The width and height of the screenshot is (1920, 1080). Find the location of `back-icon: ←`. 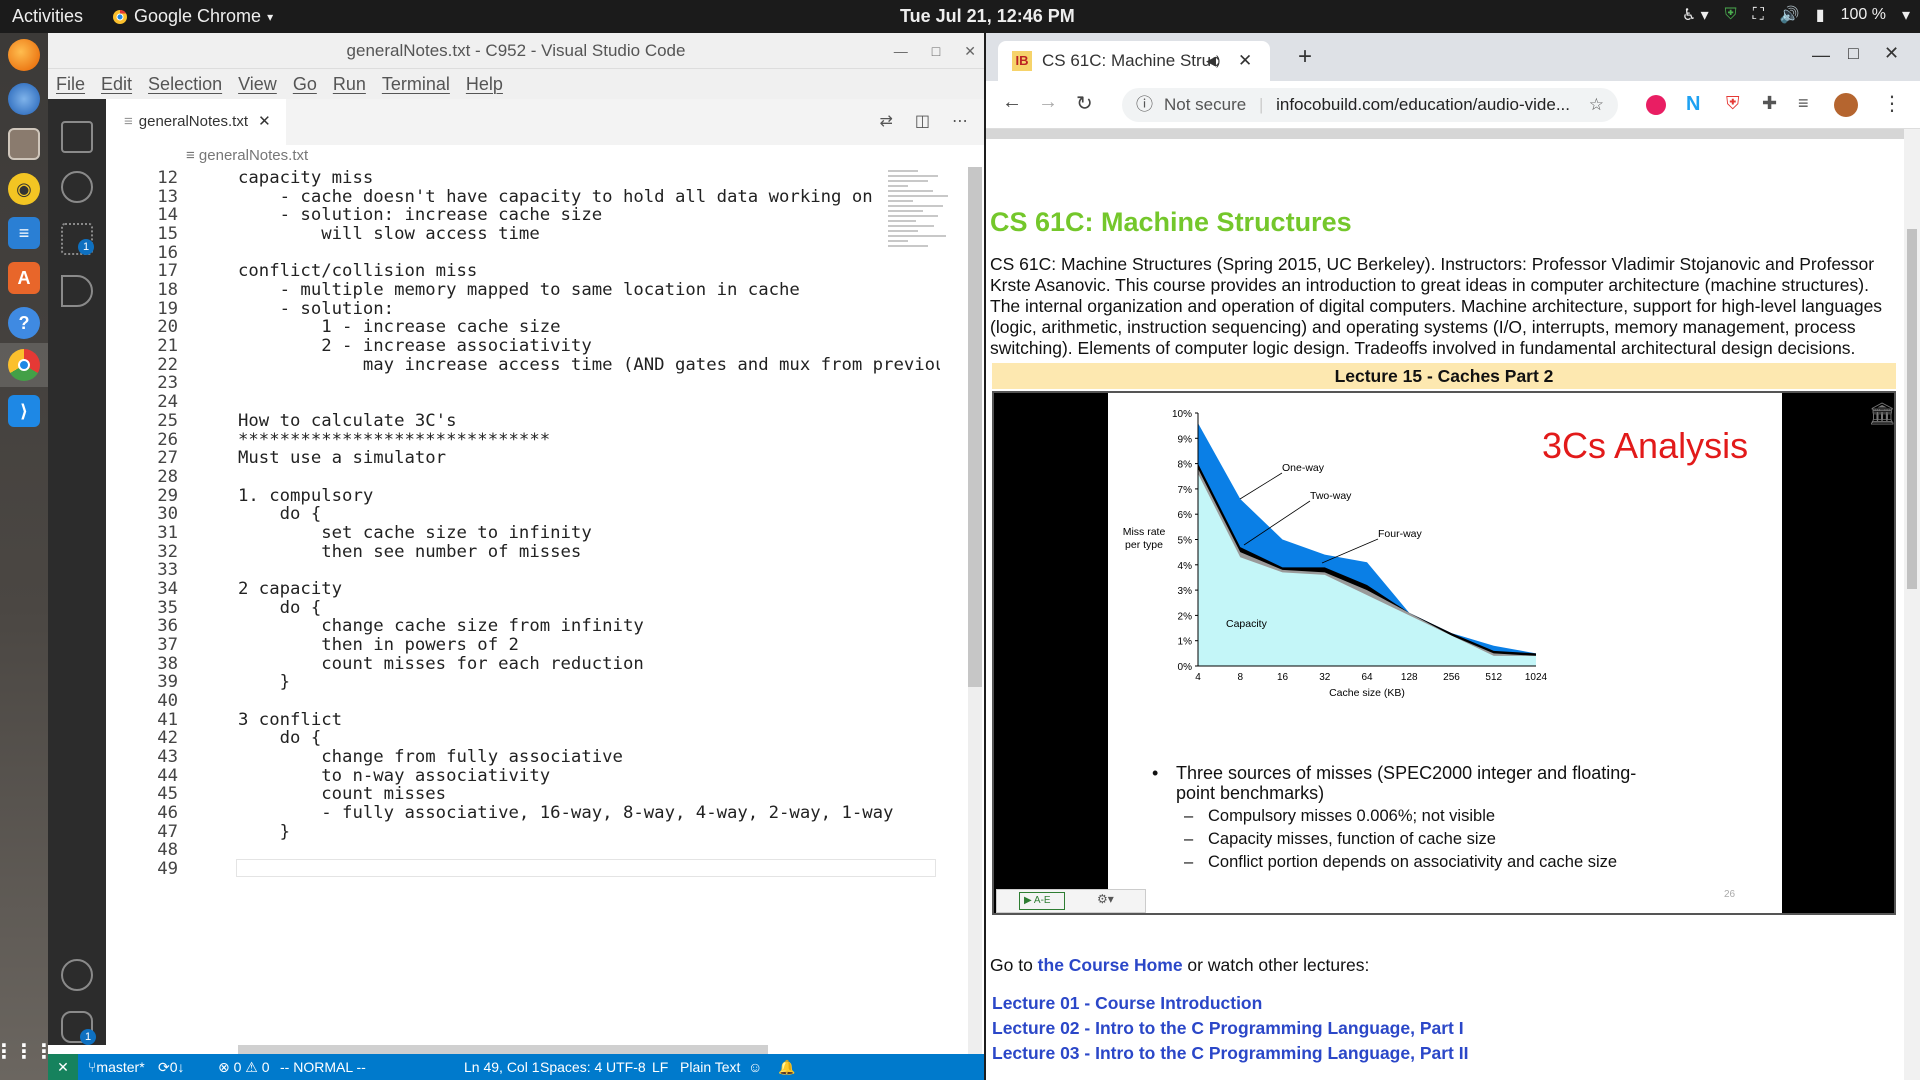

back-icon: ← is located at coordinates (1012, 102).